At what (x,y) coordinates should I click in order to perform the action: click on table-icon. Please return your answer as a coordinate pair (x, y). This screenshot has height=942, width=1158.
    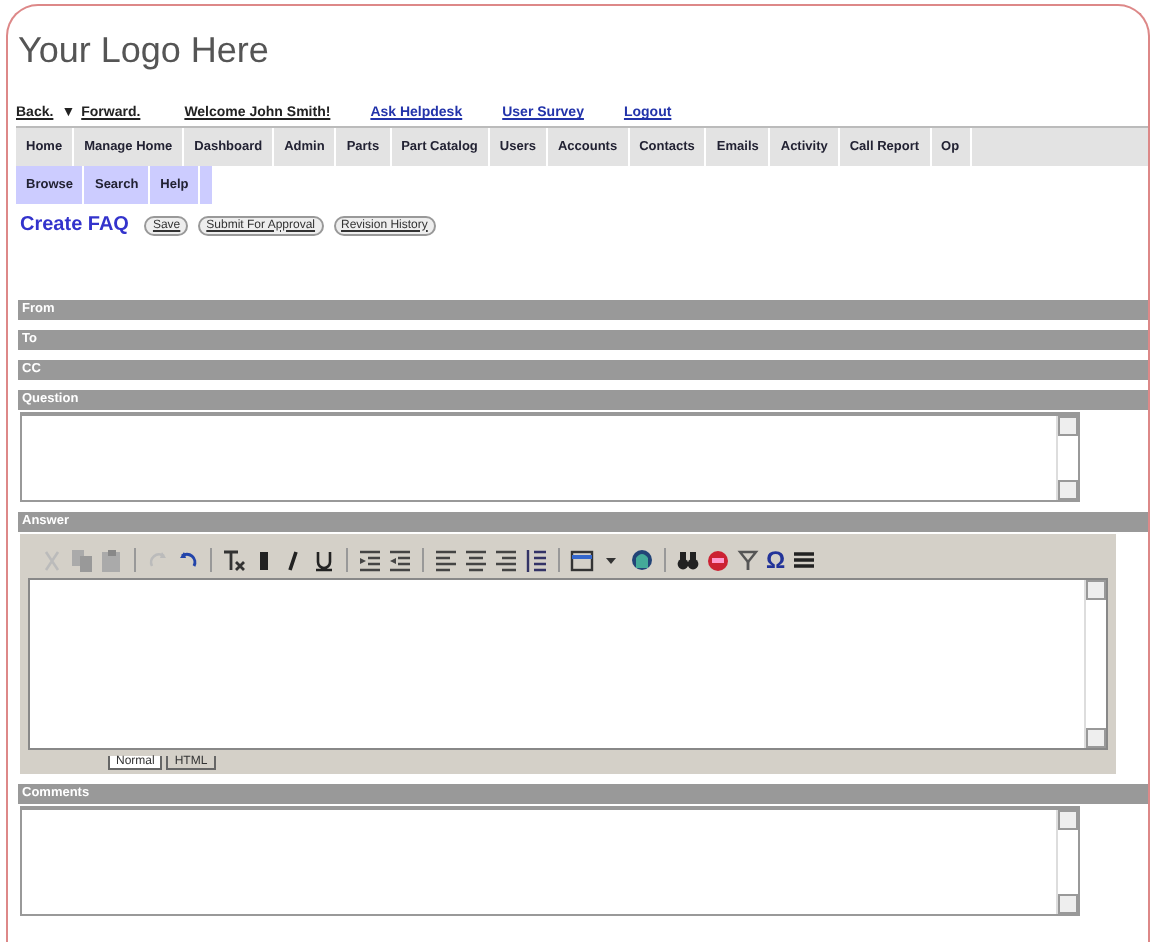
    Looking at the image, I should click on (582, 560).